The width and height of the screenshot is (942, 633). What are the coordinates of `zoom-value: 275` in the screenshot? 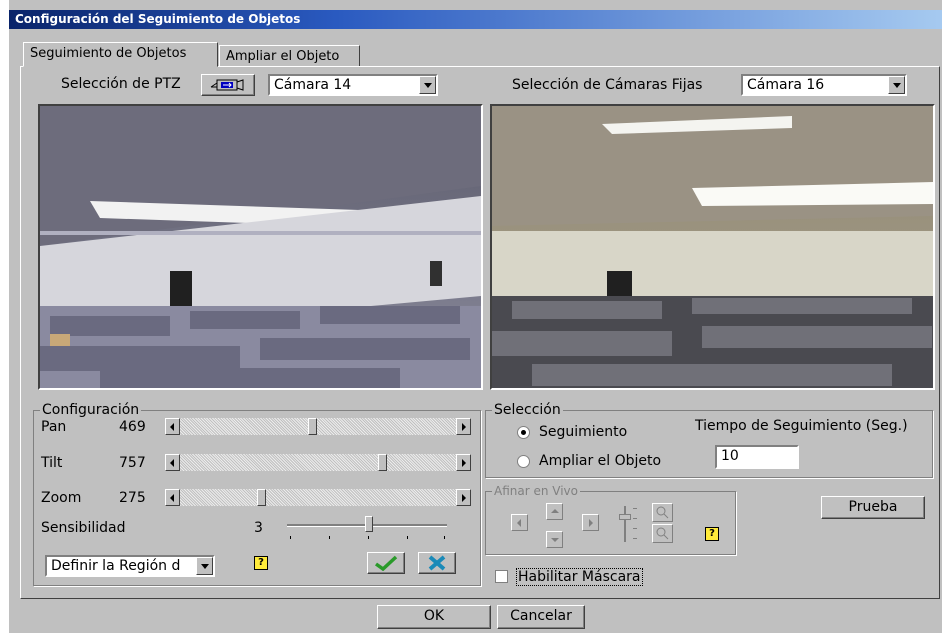 It's located at (132, 498).